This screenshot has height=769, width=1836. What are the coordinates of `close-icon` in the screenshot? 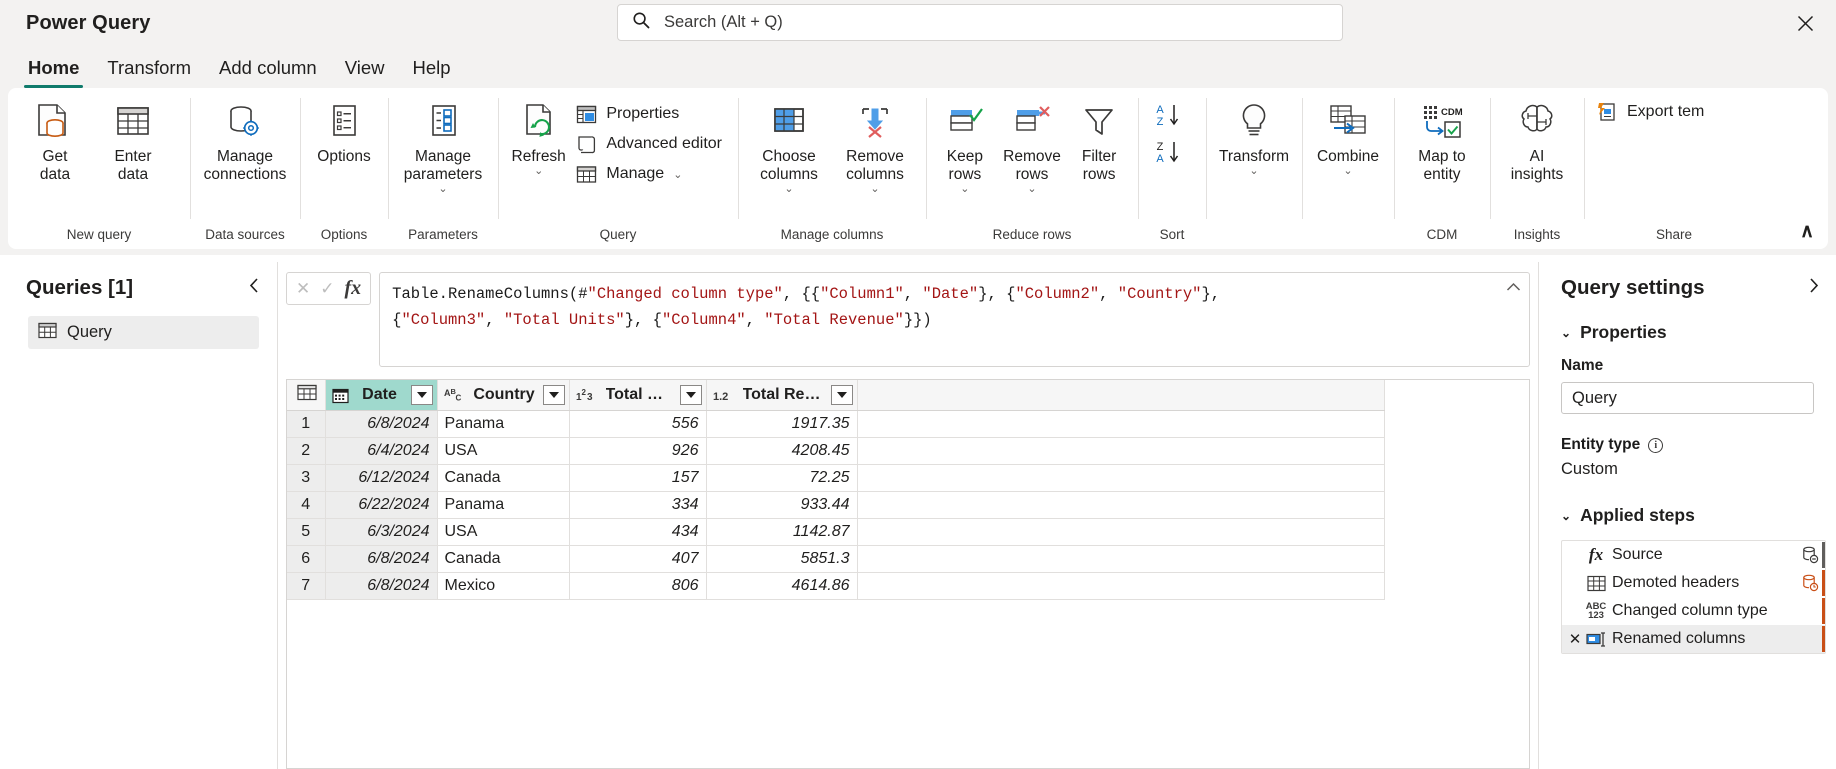 It's located at (1805, 23).